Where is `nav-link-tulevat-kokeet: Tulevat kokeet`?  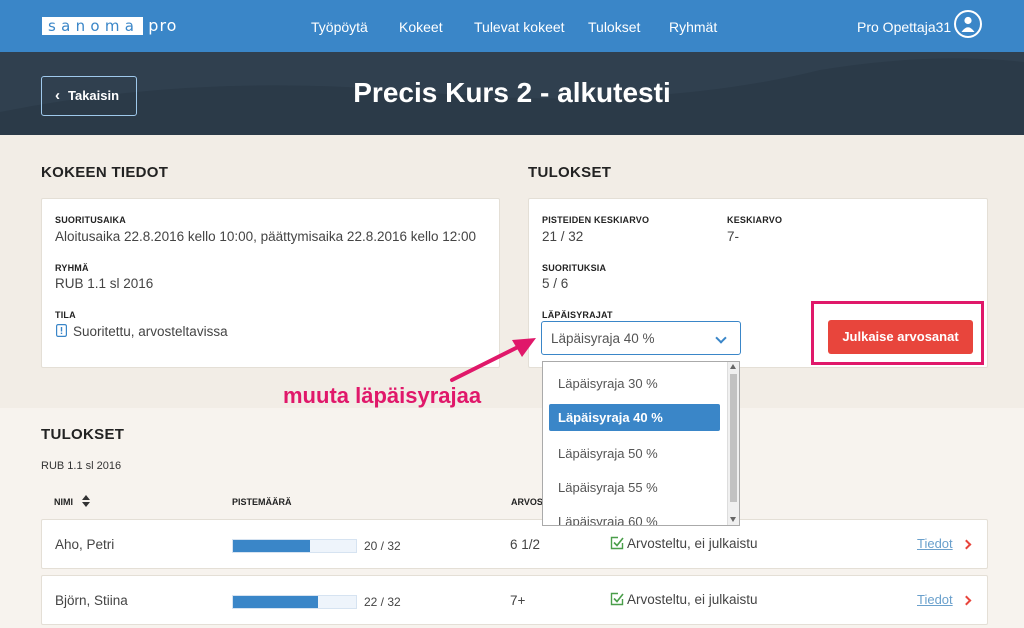 nav-link-tulevat-kokeet: Tulevat kokeet is located at coordinates (519, 27).